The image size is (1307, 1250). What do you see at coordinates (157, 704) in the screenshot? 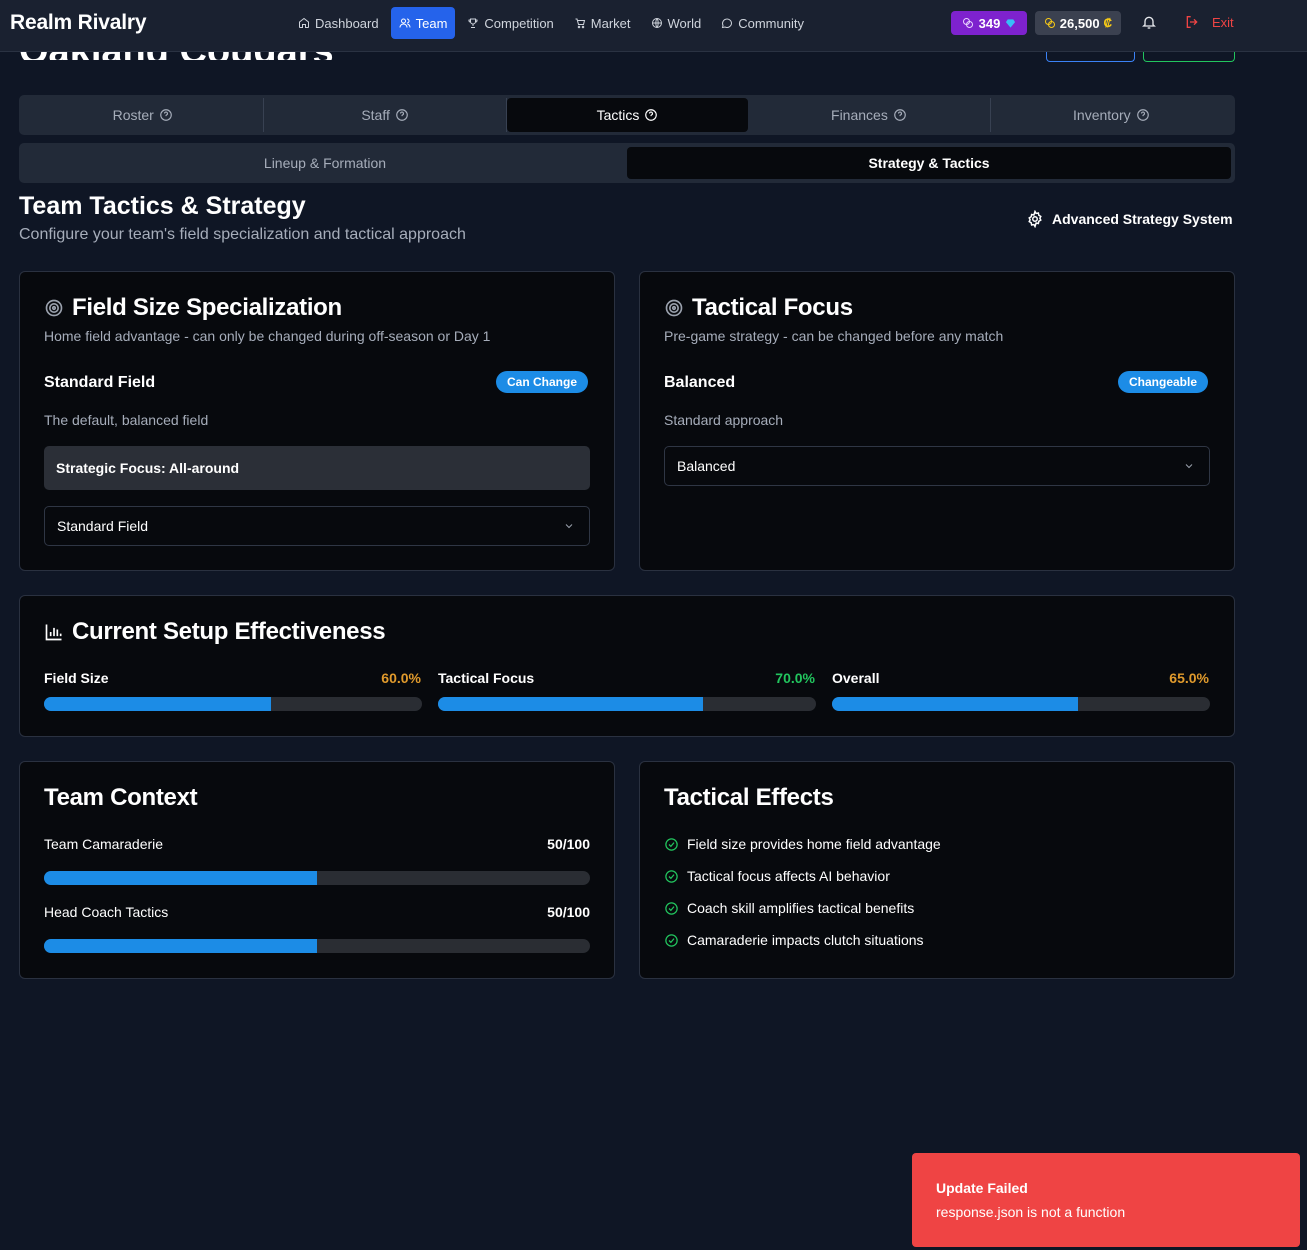
I see `metric-field-size-fill` at bounding box center [157, 704].